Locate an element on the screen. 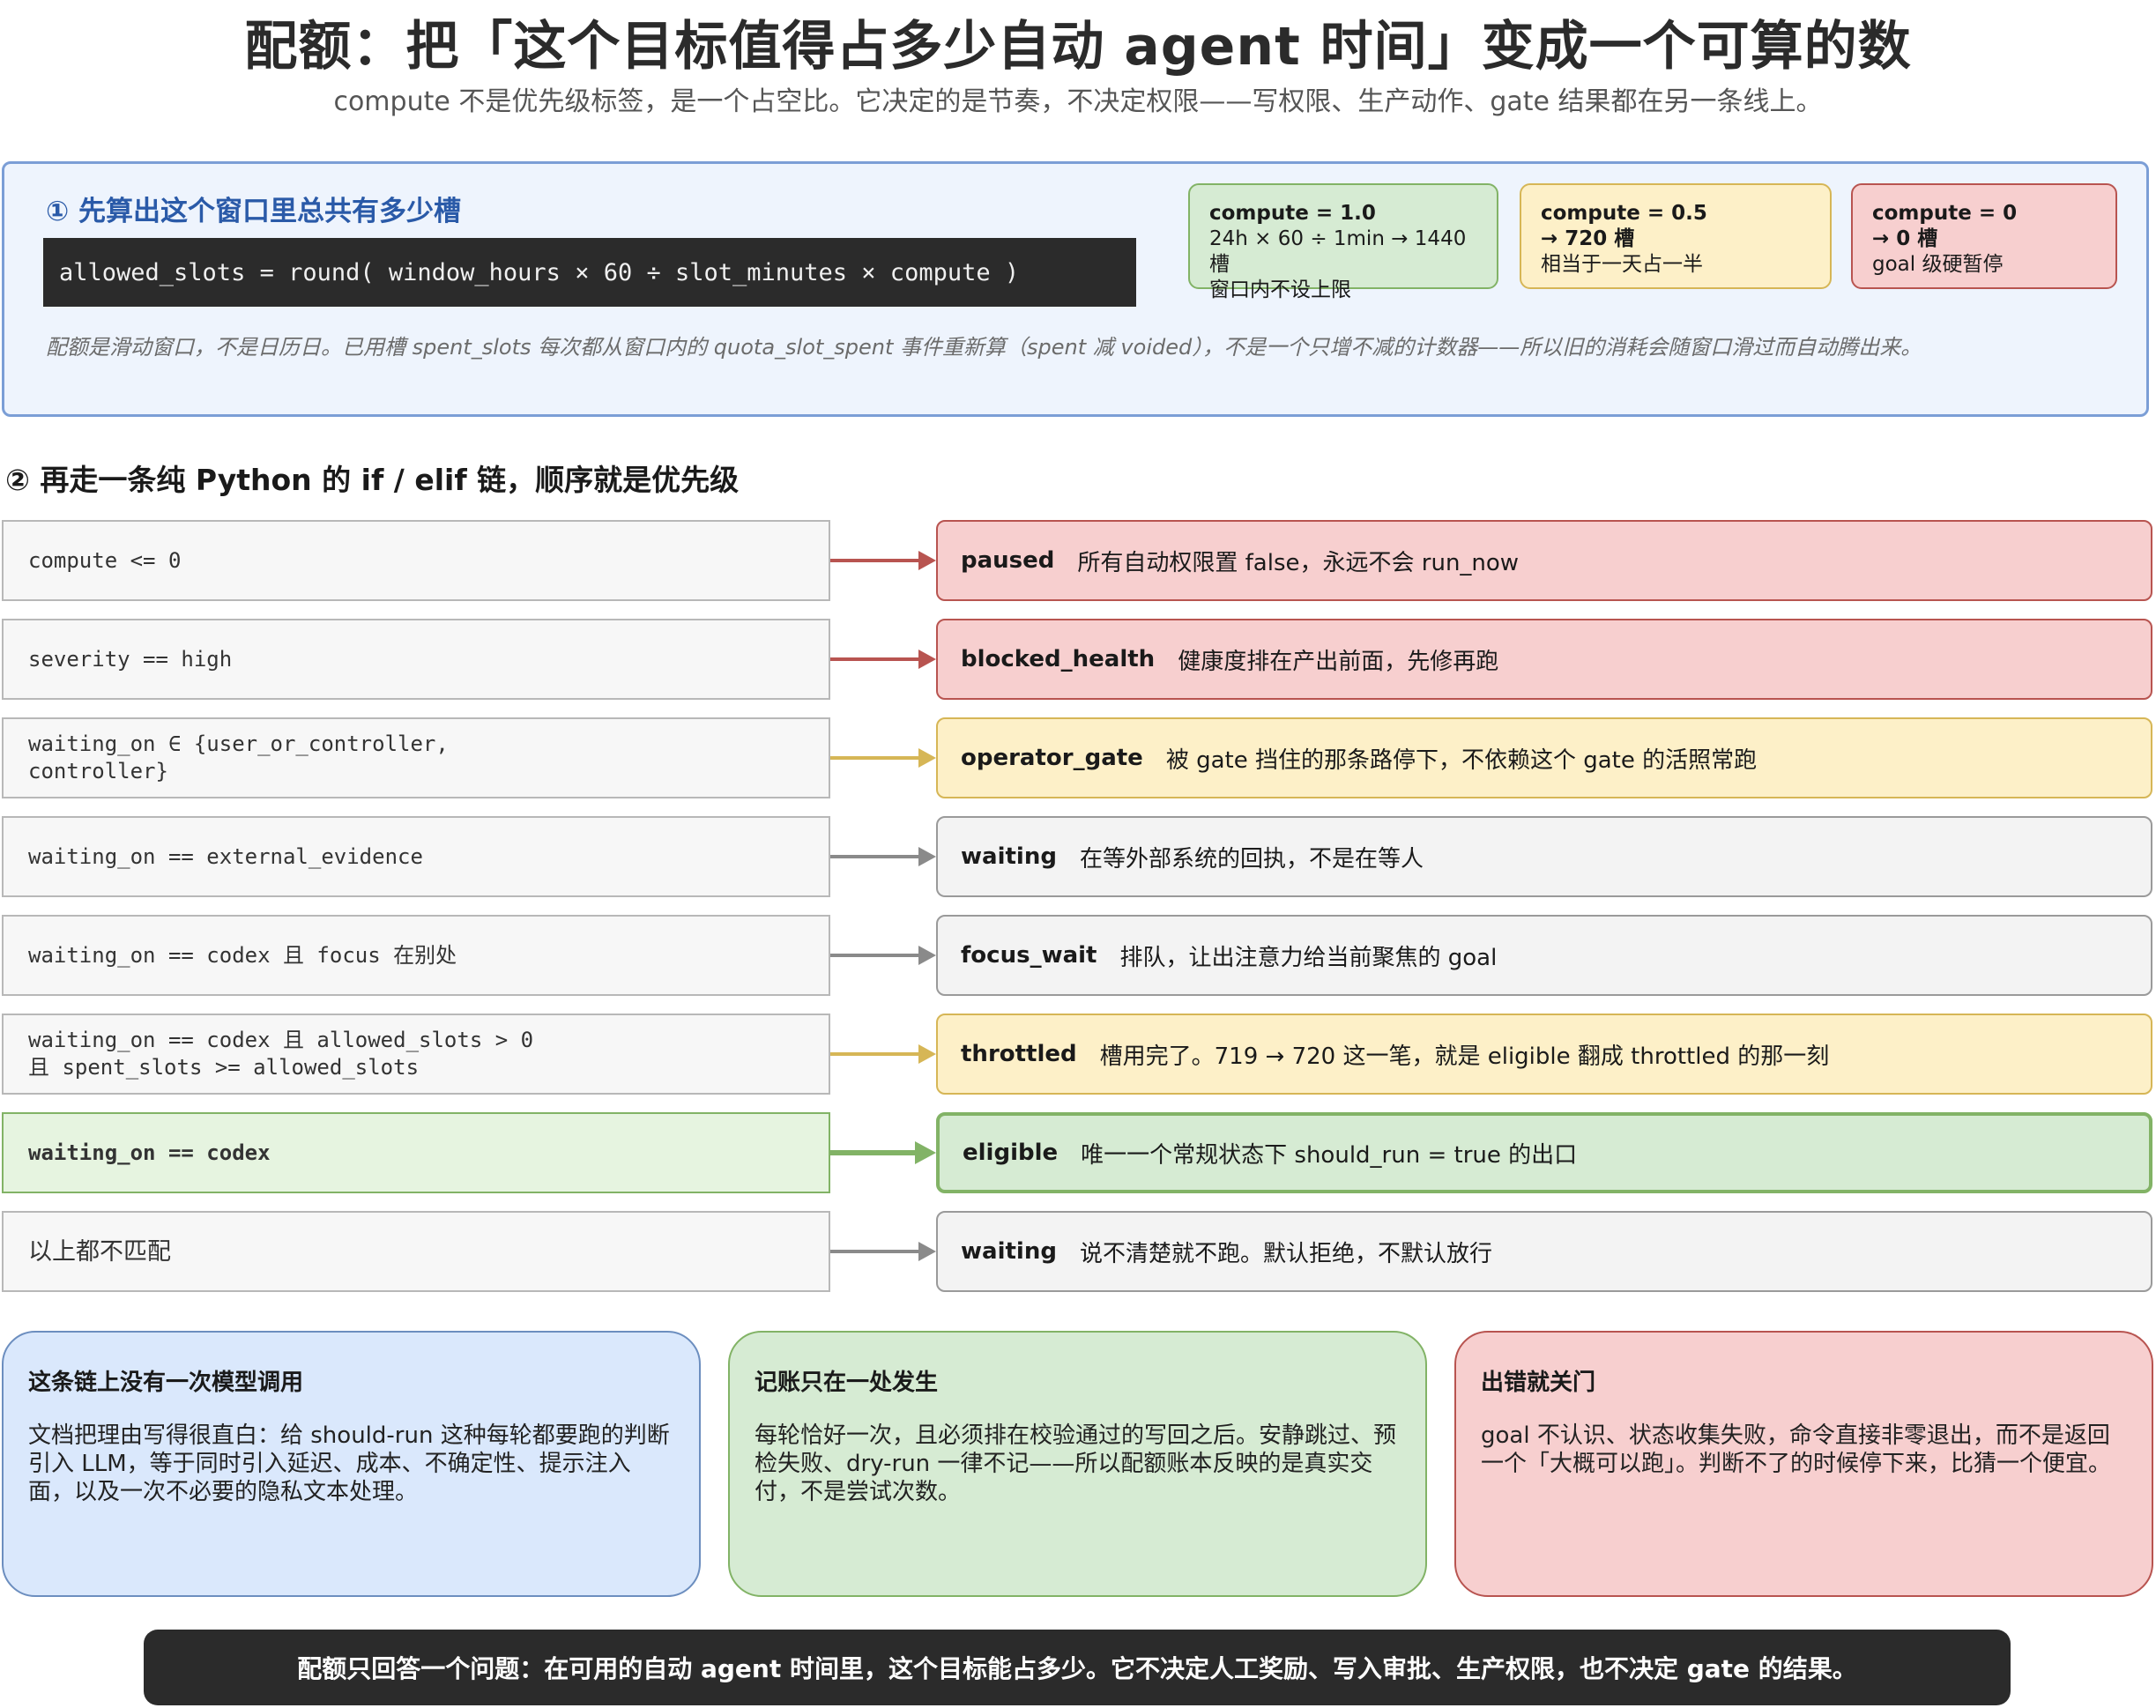 This screenshot has height=1708, width=2156. condition-box: waiting_on == external_evidence is located at coordinates (416, 857).